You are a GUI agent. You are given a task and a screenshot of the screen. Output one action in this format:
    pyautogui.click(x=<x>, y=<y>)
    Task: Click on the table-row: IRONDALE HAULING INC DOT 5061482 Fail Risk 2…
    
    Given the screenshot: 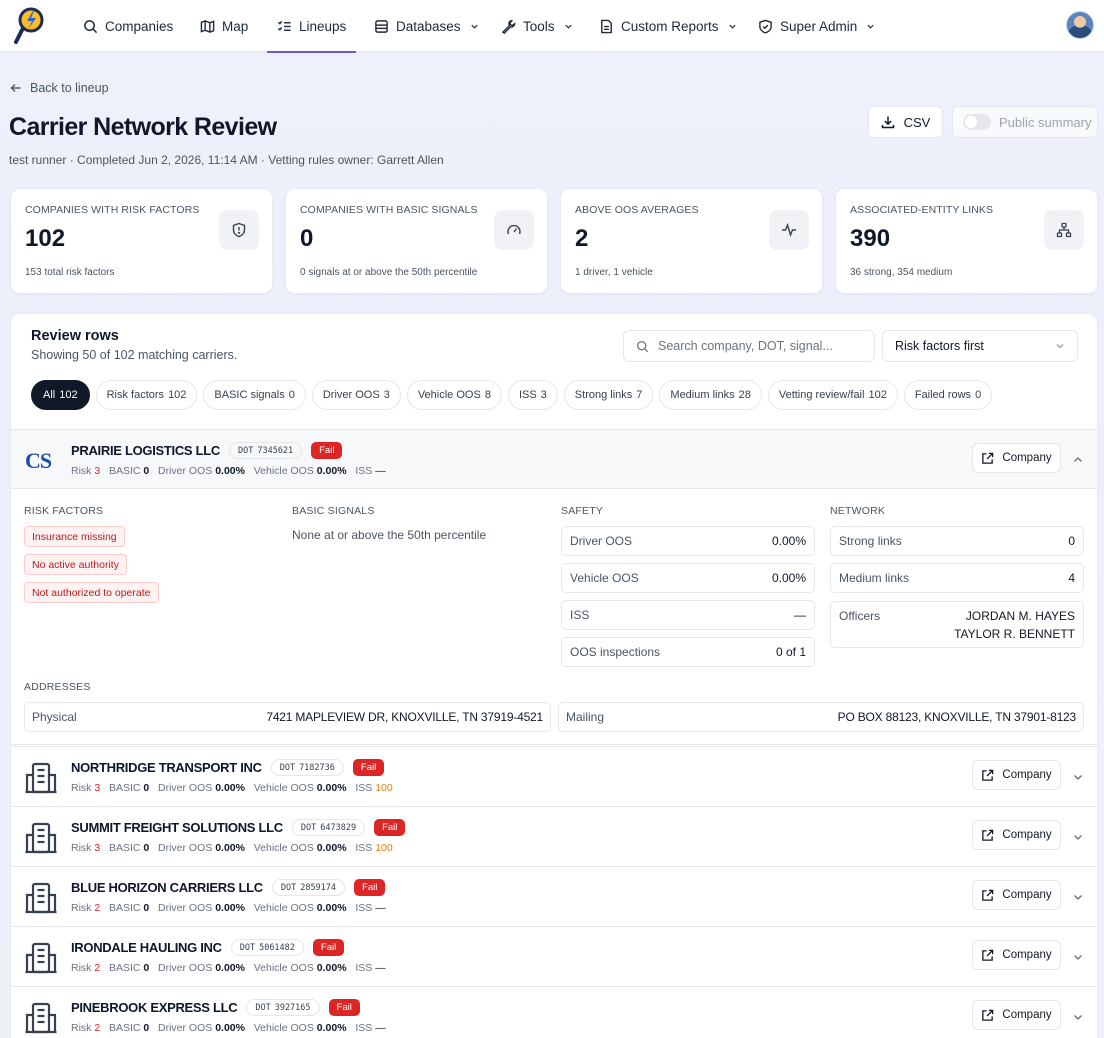 What is the action you would take?
    pyautogui.click(x=554, y=956)
    